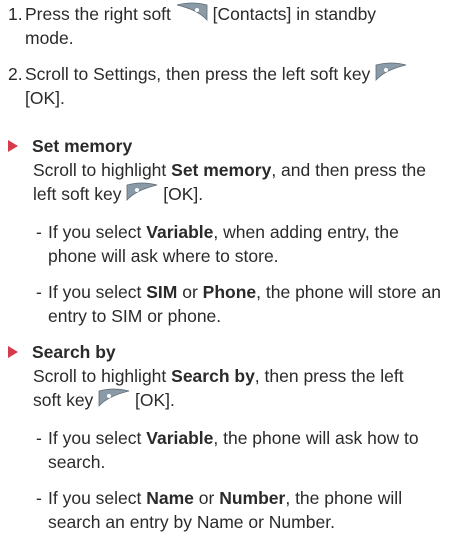 Image resolution: width=450 pixels, height=556 pixels. What do you see at coordinates (45, 98) in the screenshot?
I see `step-text: [OK].` at bounding box center [45, 98].